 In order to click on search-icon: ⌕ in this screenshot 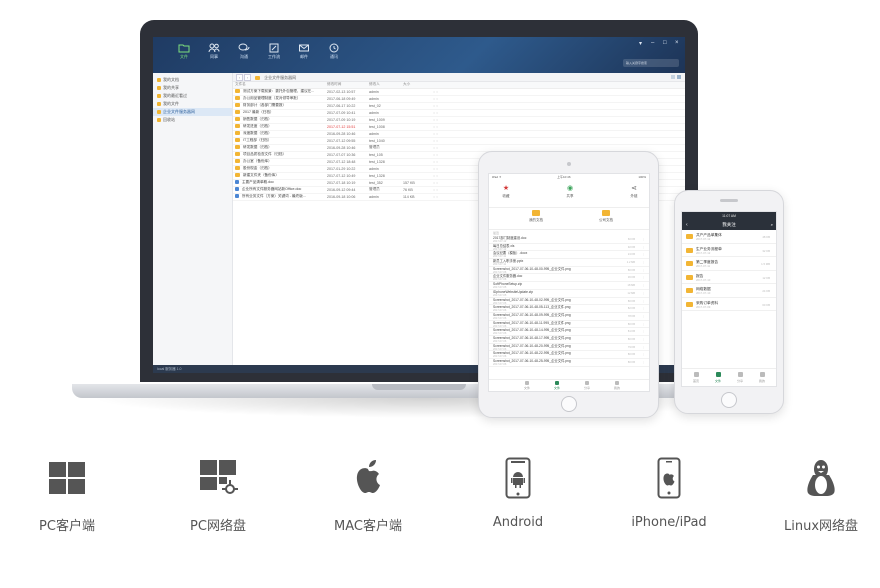, I will do `click(772, 225)`.